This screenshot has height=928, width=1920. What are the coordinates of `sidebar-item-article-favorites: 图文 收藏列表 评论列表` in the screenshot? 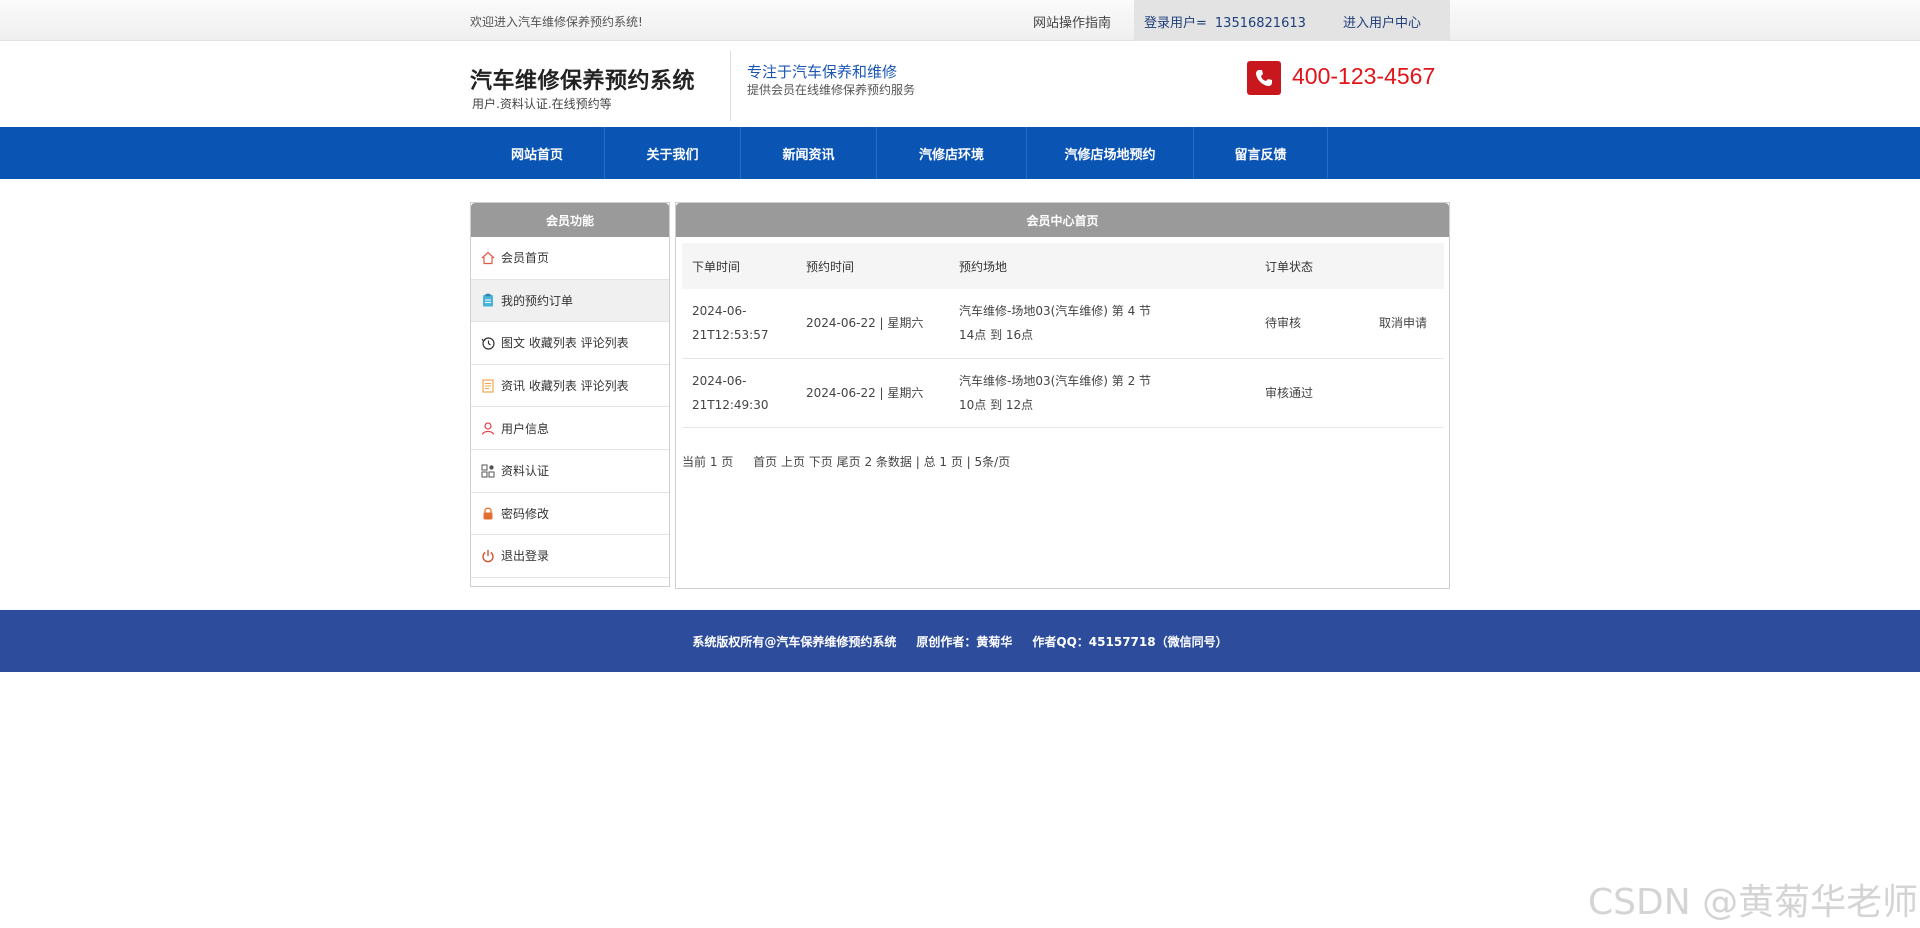 It's located at (570, 343).